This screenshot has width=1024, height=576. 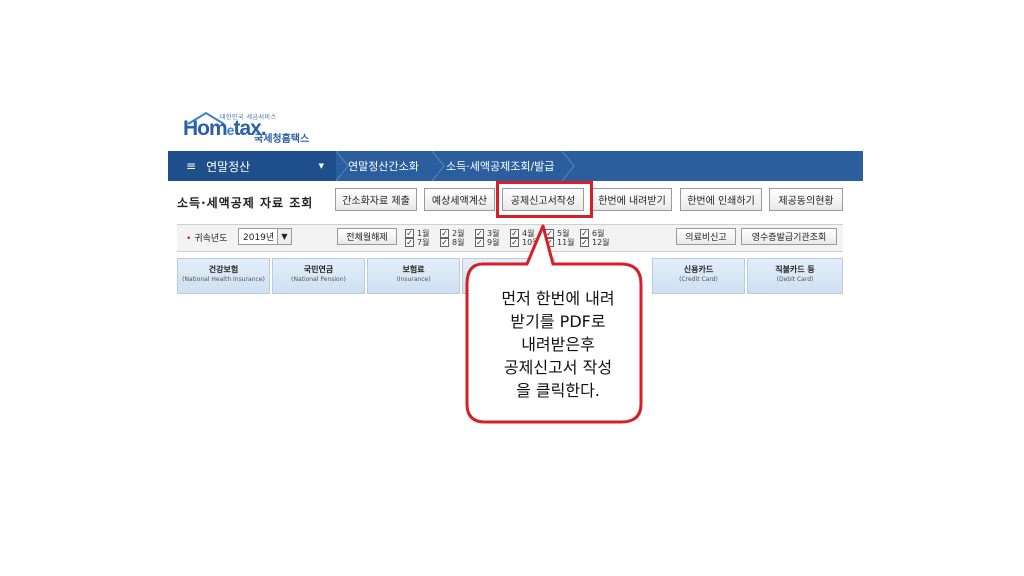 I want to click on month-checkbox: ✓ 7월, so click(x=417, y=242).